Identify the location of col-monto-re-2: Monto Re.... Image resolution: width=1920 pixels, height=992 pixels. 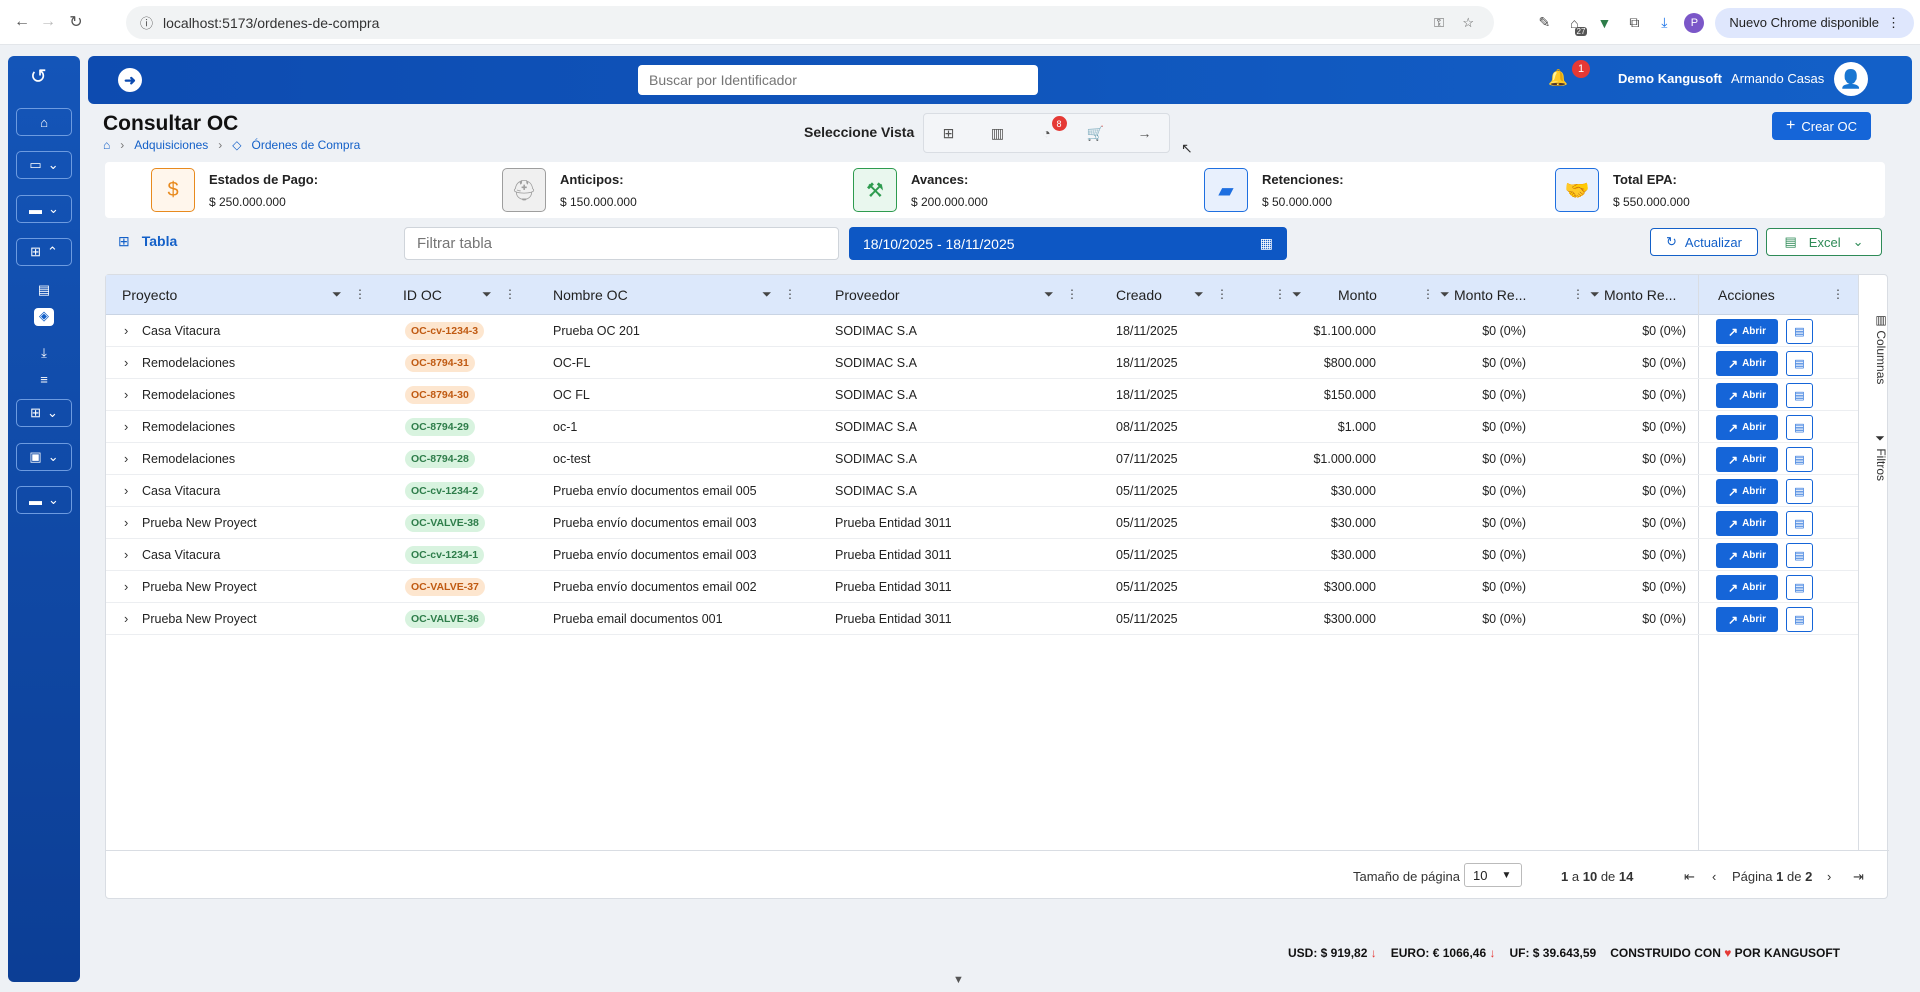
(1640, 295).